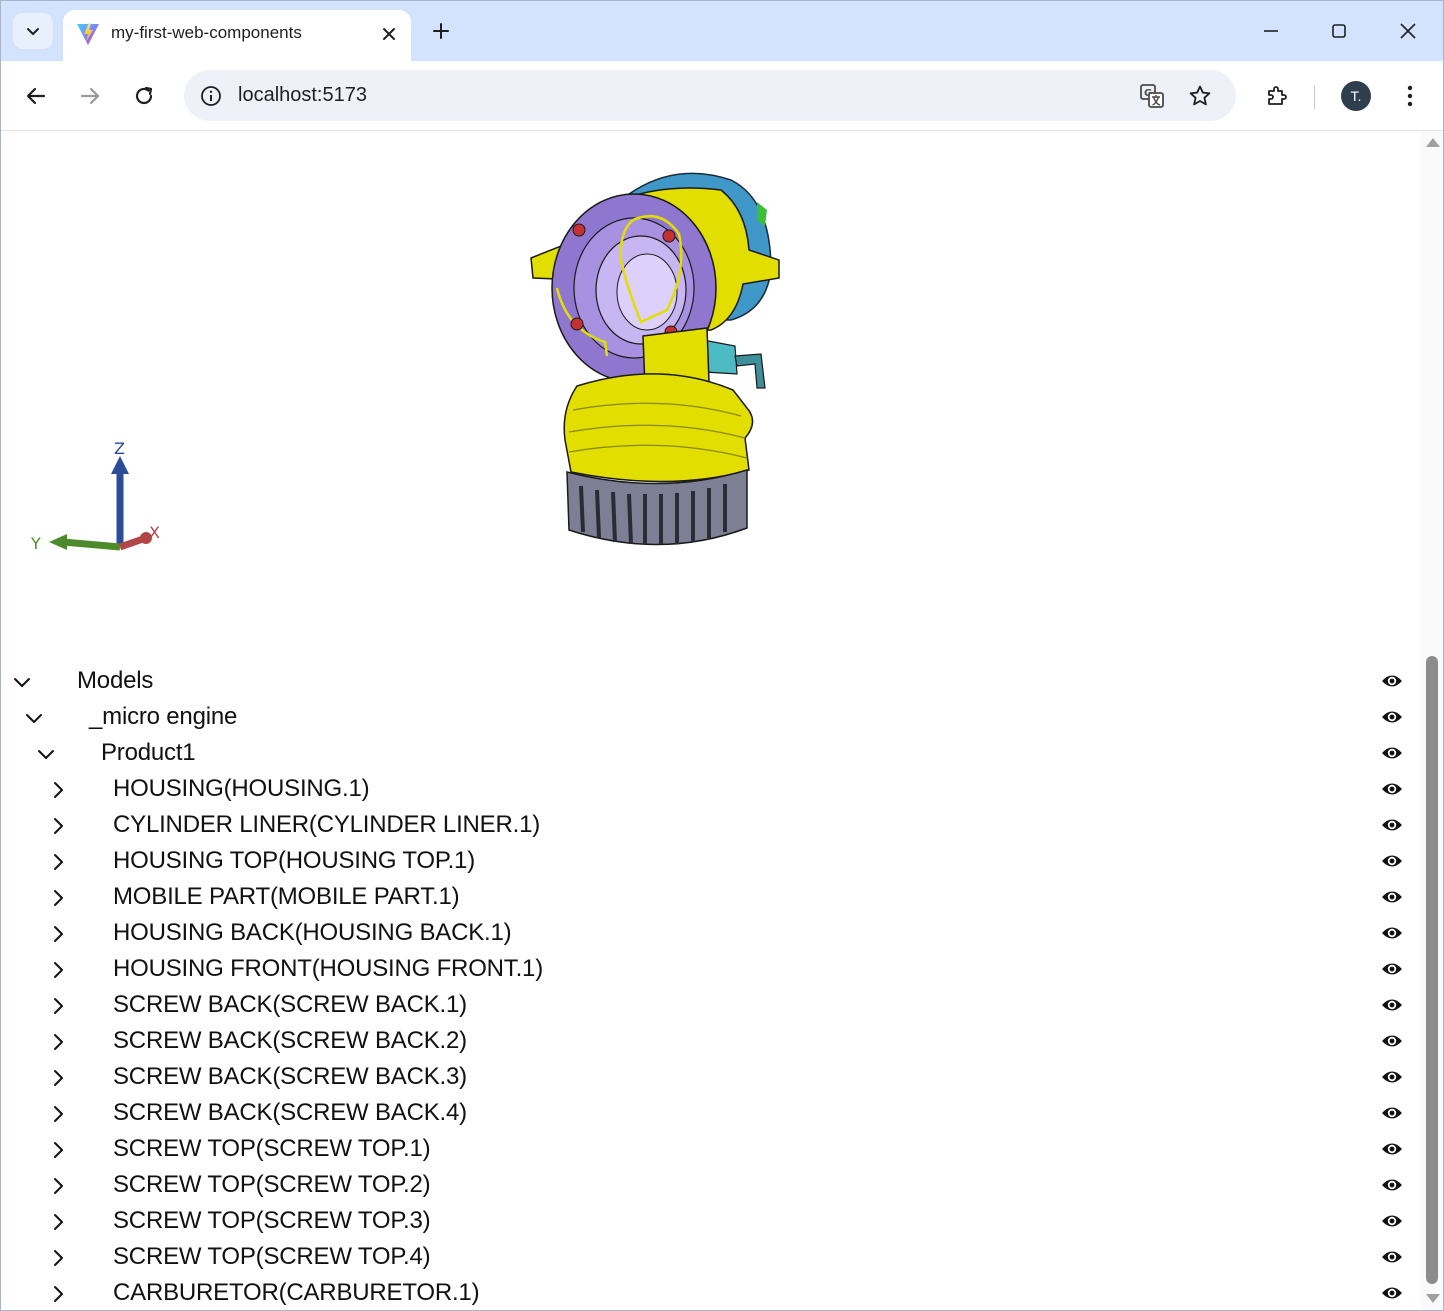 The image size is (1444, 1311). What do you see at coordinates (33, 31) in the screenshot?
I see `tab-search-button` at bounding box center [33, 31].